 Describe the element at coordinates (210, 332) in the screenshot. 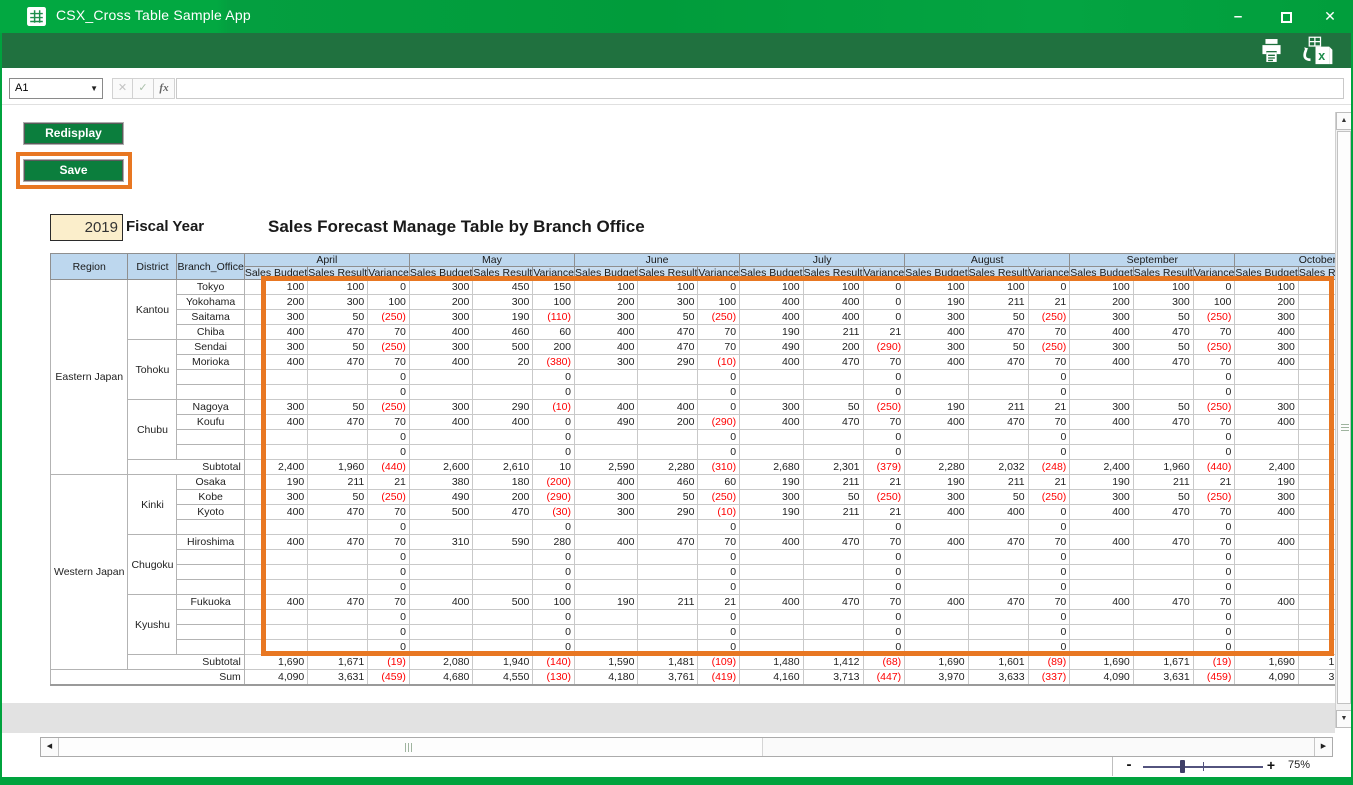

I see `branch-cell: Chiba` at that location.